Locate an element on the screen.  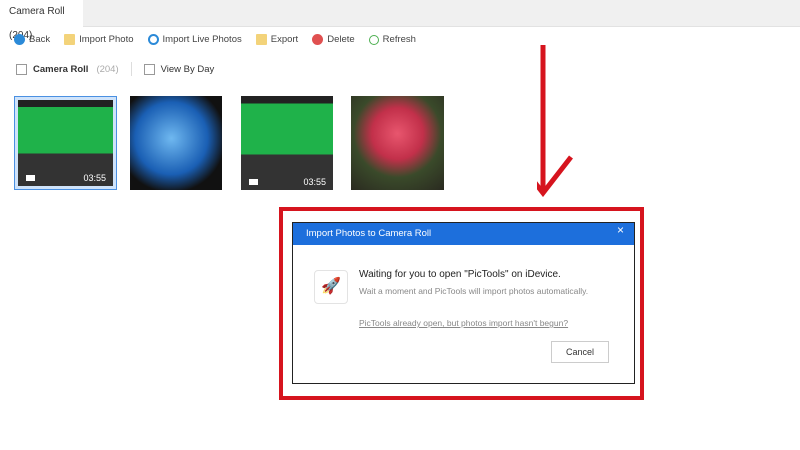
back-label: Back is located at coordinates (40, 39).